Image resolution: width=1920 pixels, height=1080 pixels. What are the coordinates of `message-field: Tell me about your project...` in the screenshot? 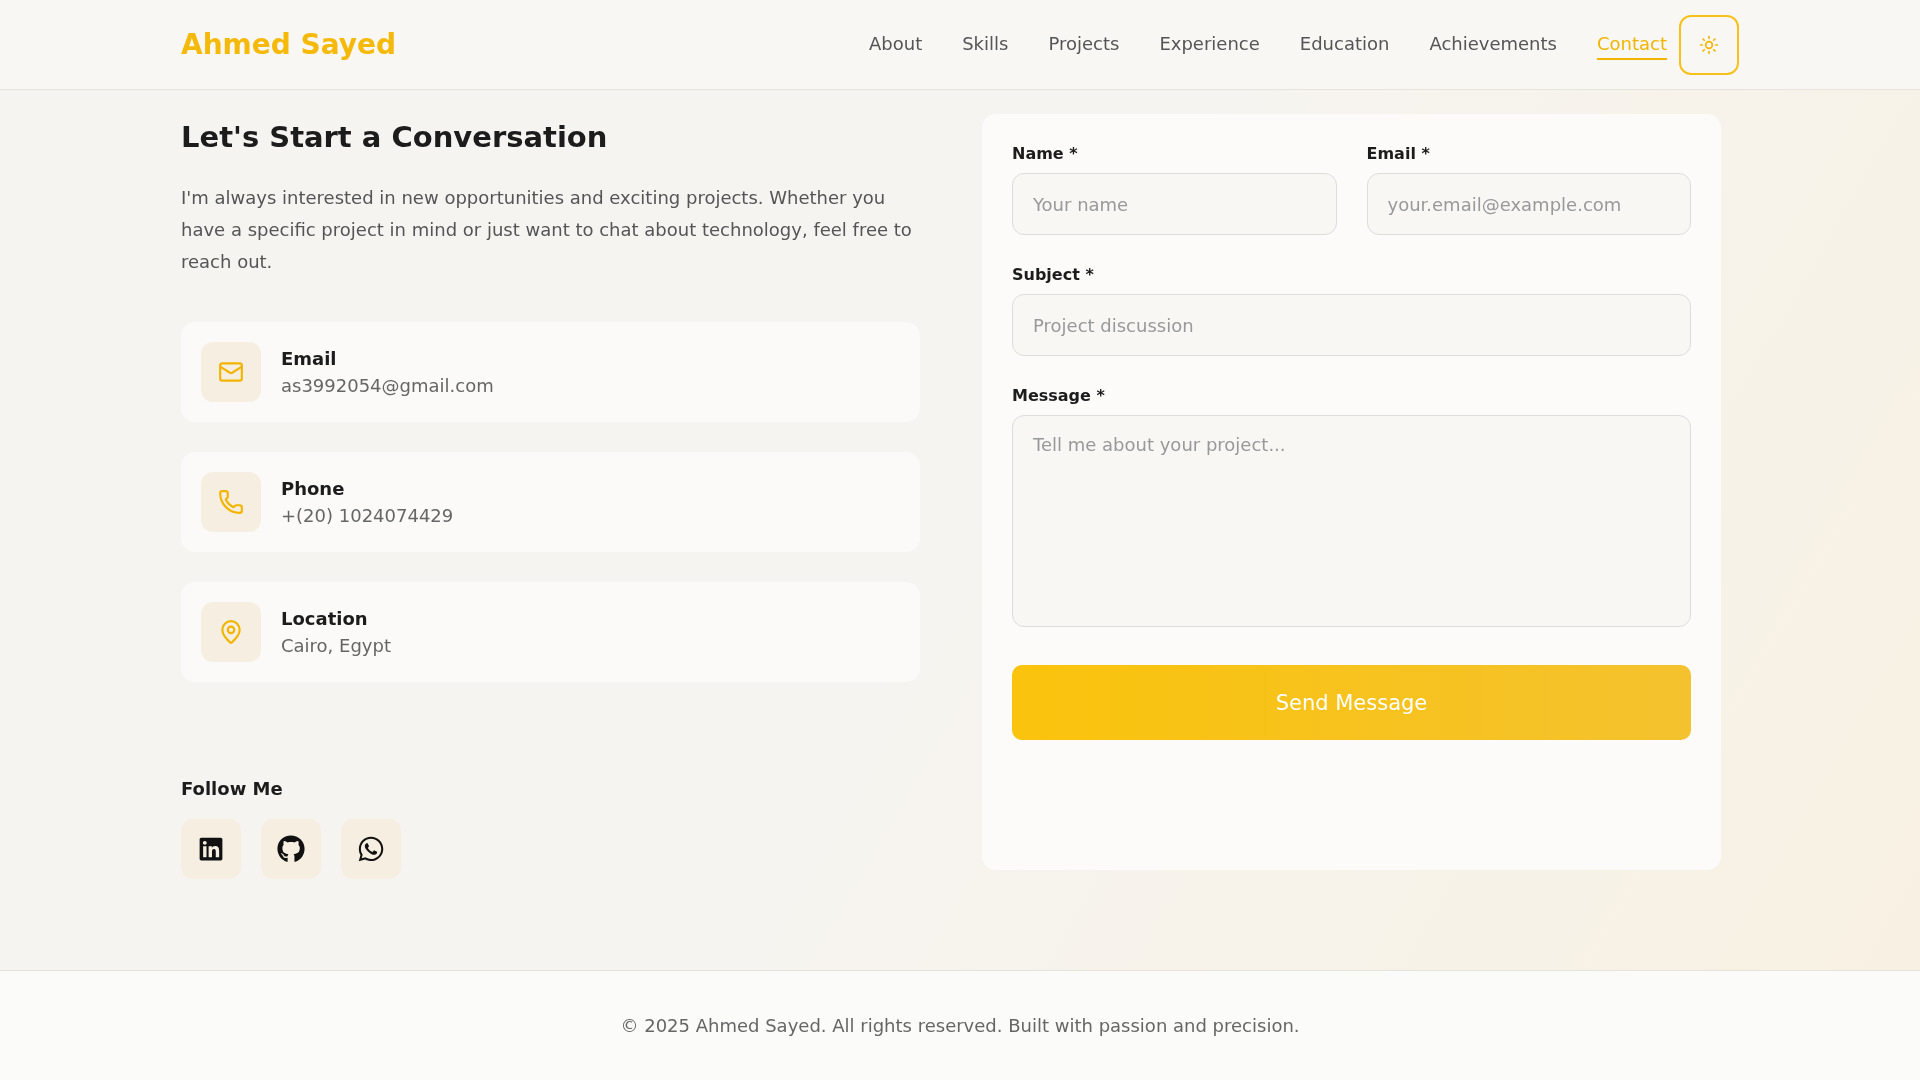 It's located at (1351, 521).